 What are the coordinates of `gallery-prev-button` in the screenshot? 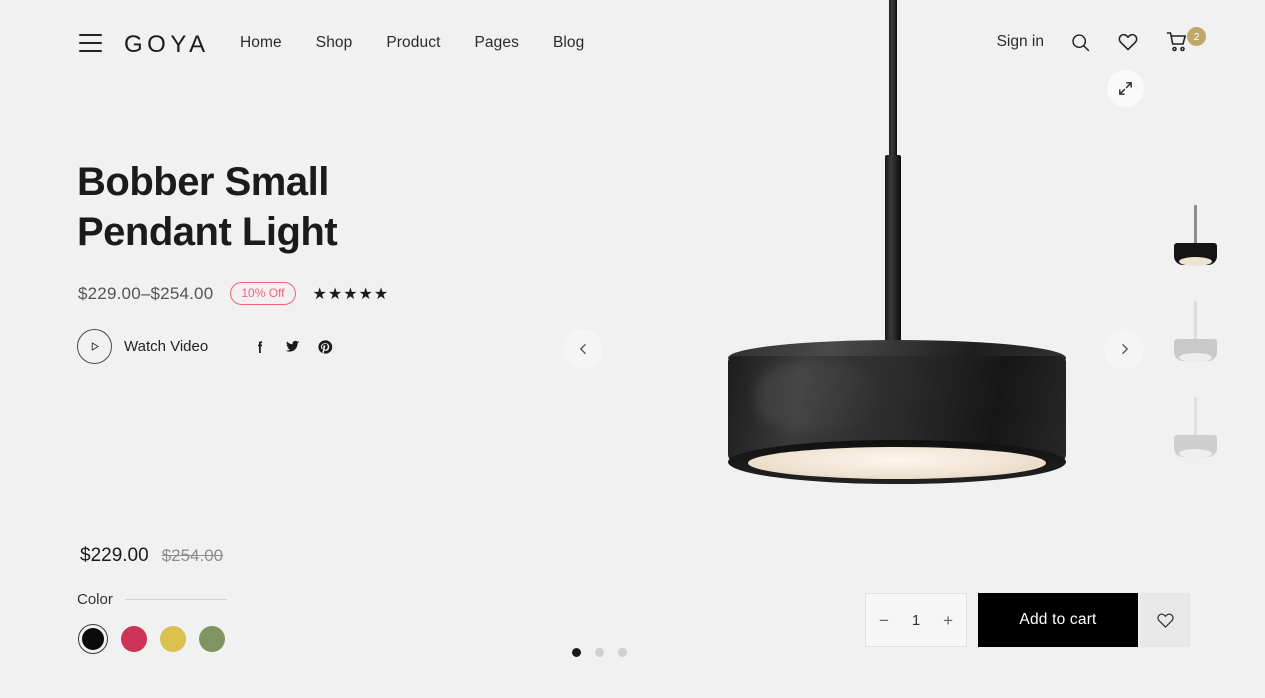 It's located at (583, 349).